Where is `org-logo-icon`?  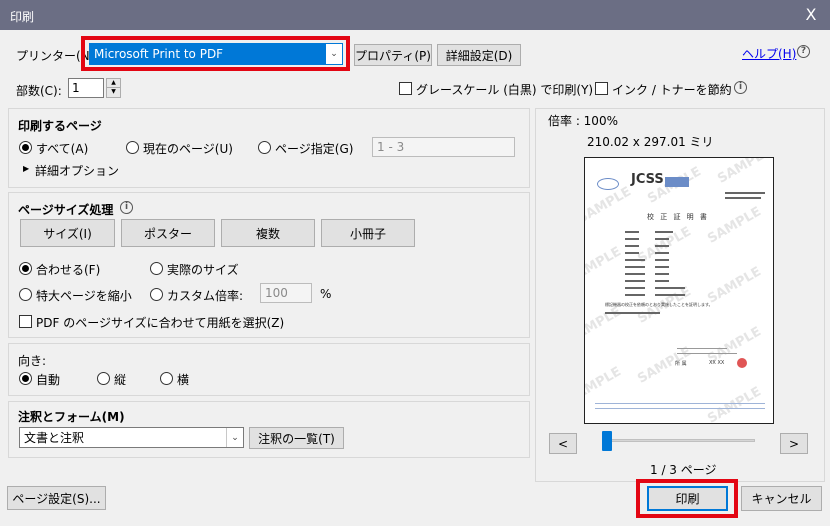
org-logo-icon is located at coordinates (608, 184).